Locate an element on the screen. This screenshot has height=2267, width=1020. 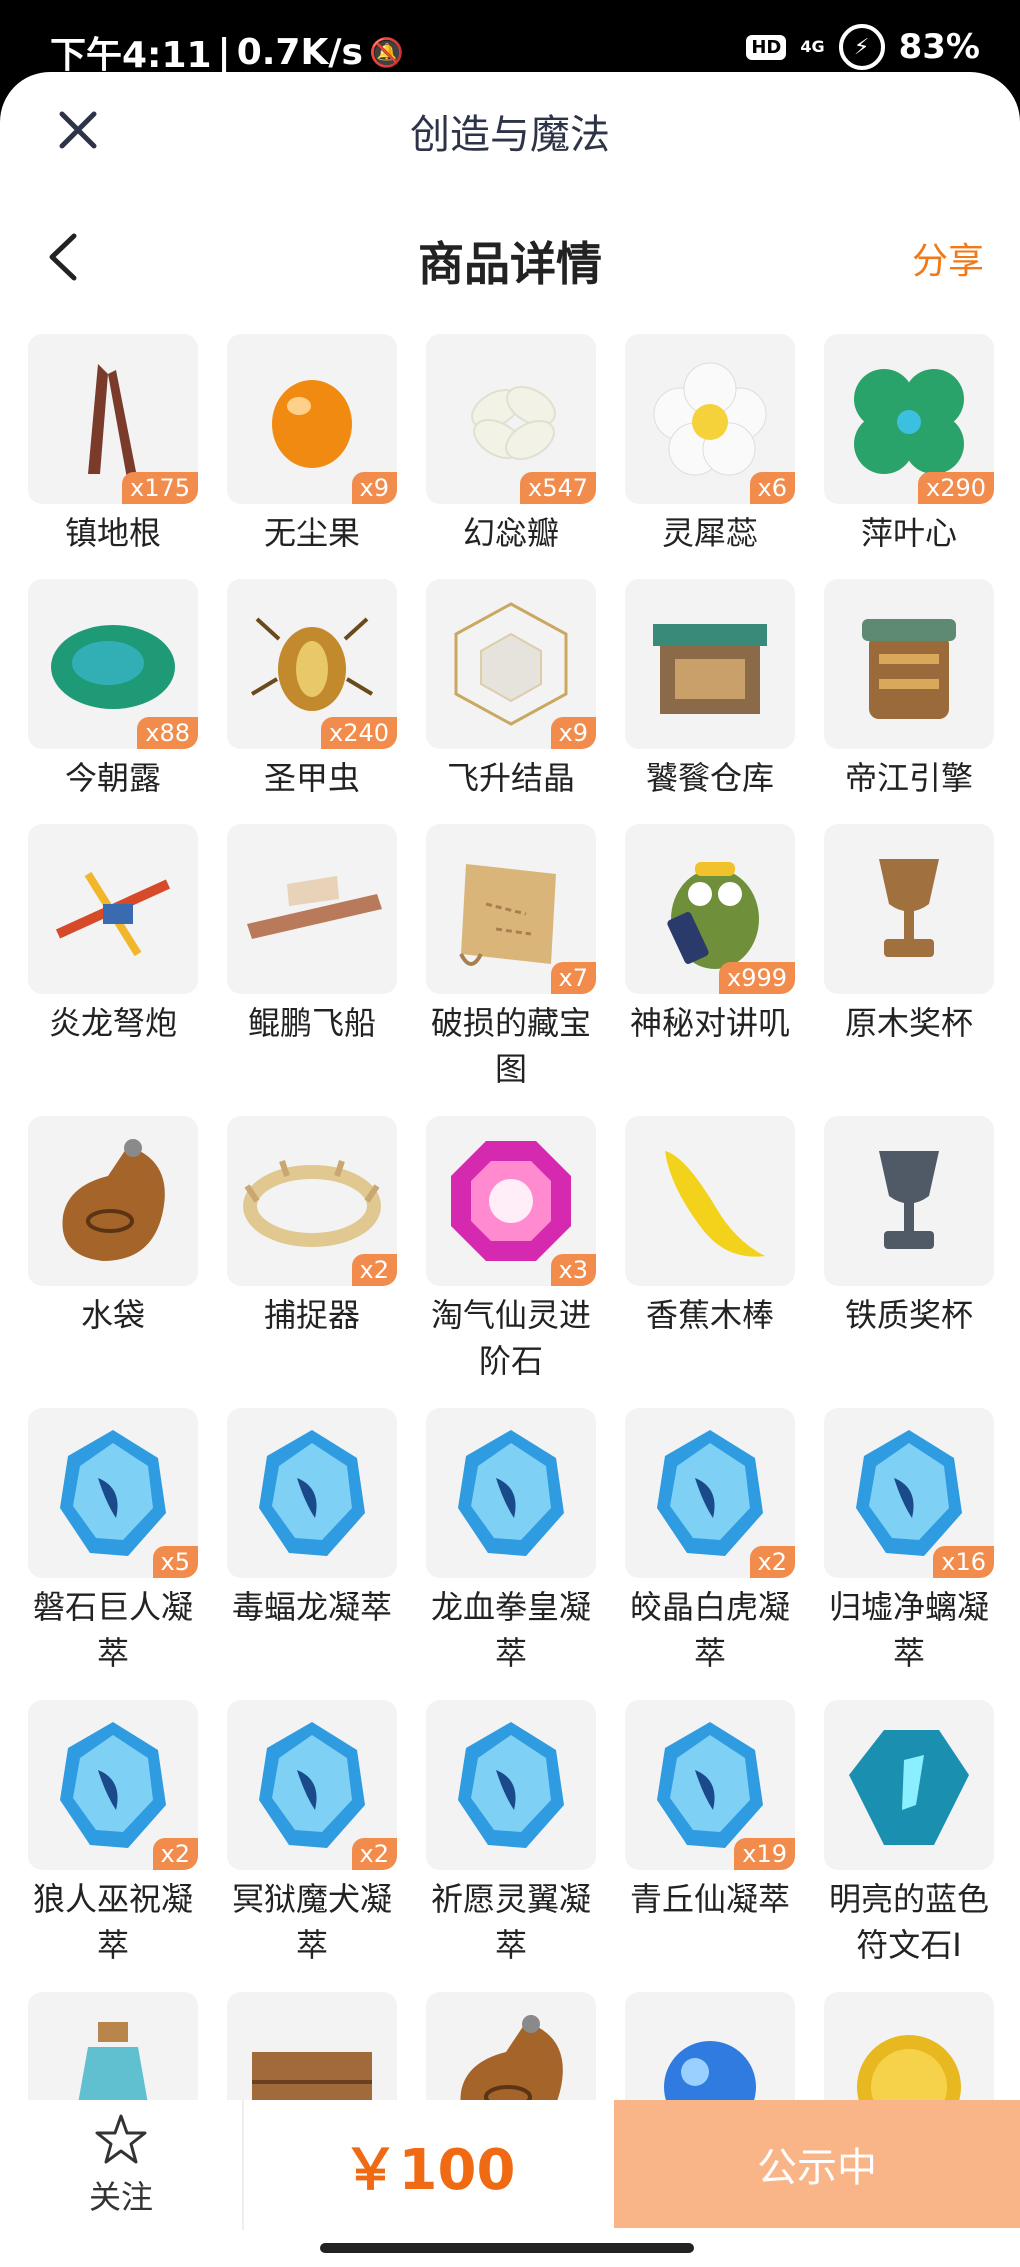
item-card: 铁质奖杯 is located at coordinates (909, 1262).